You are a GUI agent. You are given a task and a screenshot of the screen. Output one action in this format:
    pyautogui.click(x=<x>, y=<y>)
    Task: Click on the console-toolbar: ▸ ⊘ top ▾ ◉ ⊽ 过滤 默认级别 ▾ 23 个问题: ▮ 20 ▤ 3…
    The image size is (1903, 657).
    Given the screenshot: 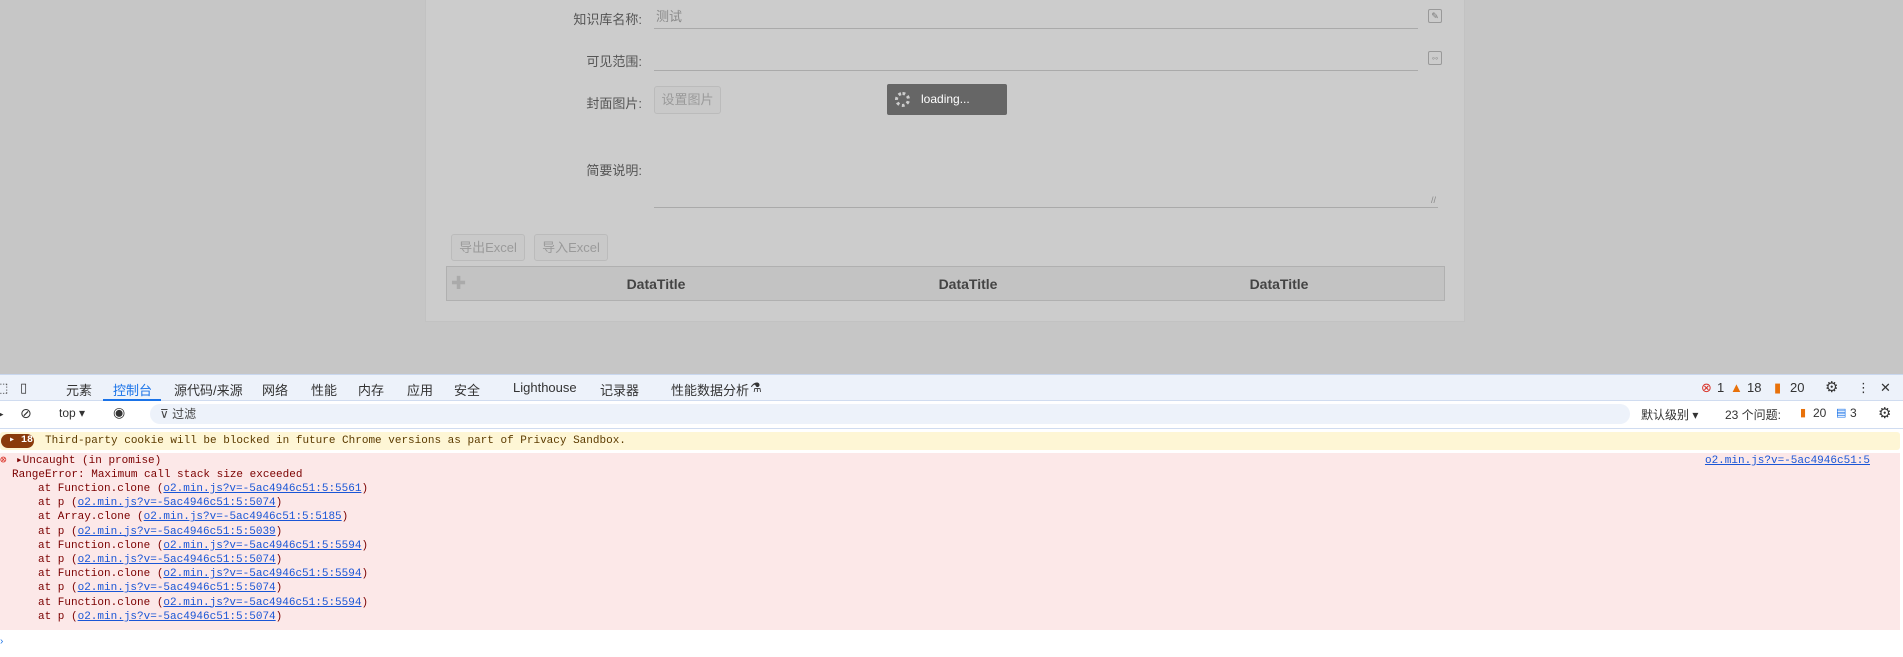 What is the action you would take?
    pyautogui.click(x=951, y=415)
    